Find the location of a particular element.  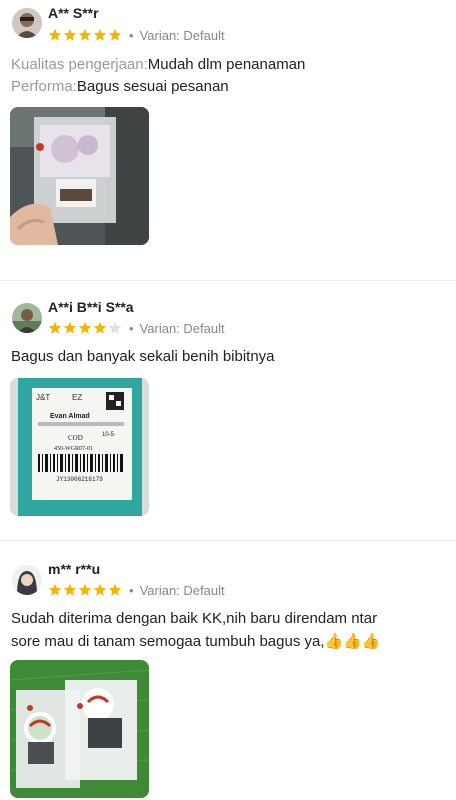

quality-label: Kualitas pengerjaan: is located at coordinates (79, 64).